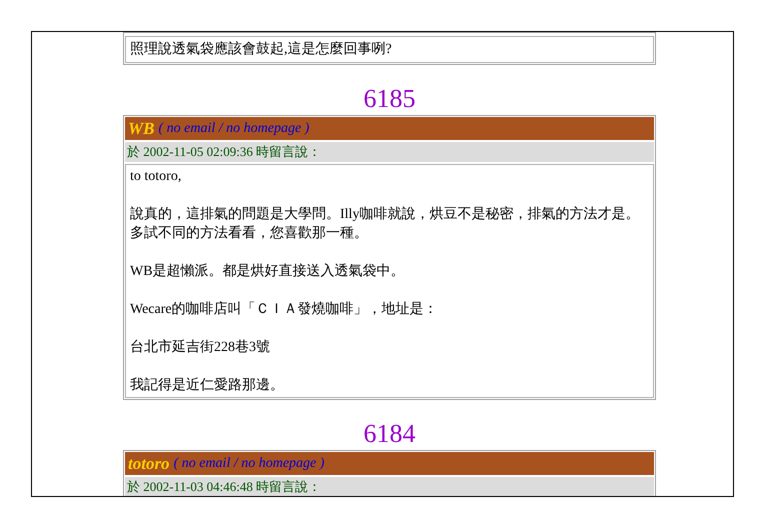 This screenshot has width=764, height=528. Describe the element at coordinates (261, 49) in the screenshot. I see `message-paragraph: 照理說透氣袋應該會鼓起,這是怎麼回事咧?` at that location.